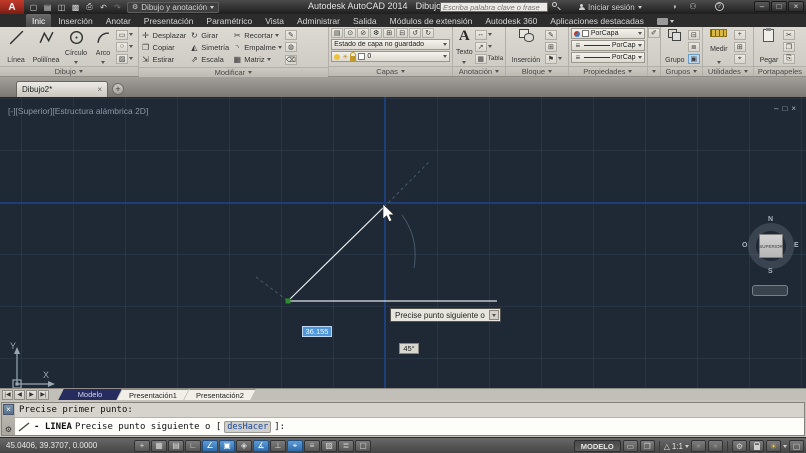  Describe the element at coordinates (390, 56) in the screenshot. I see `current-layer-dropdown: ☀ 0` at that location.